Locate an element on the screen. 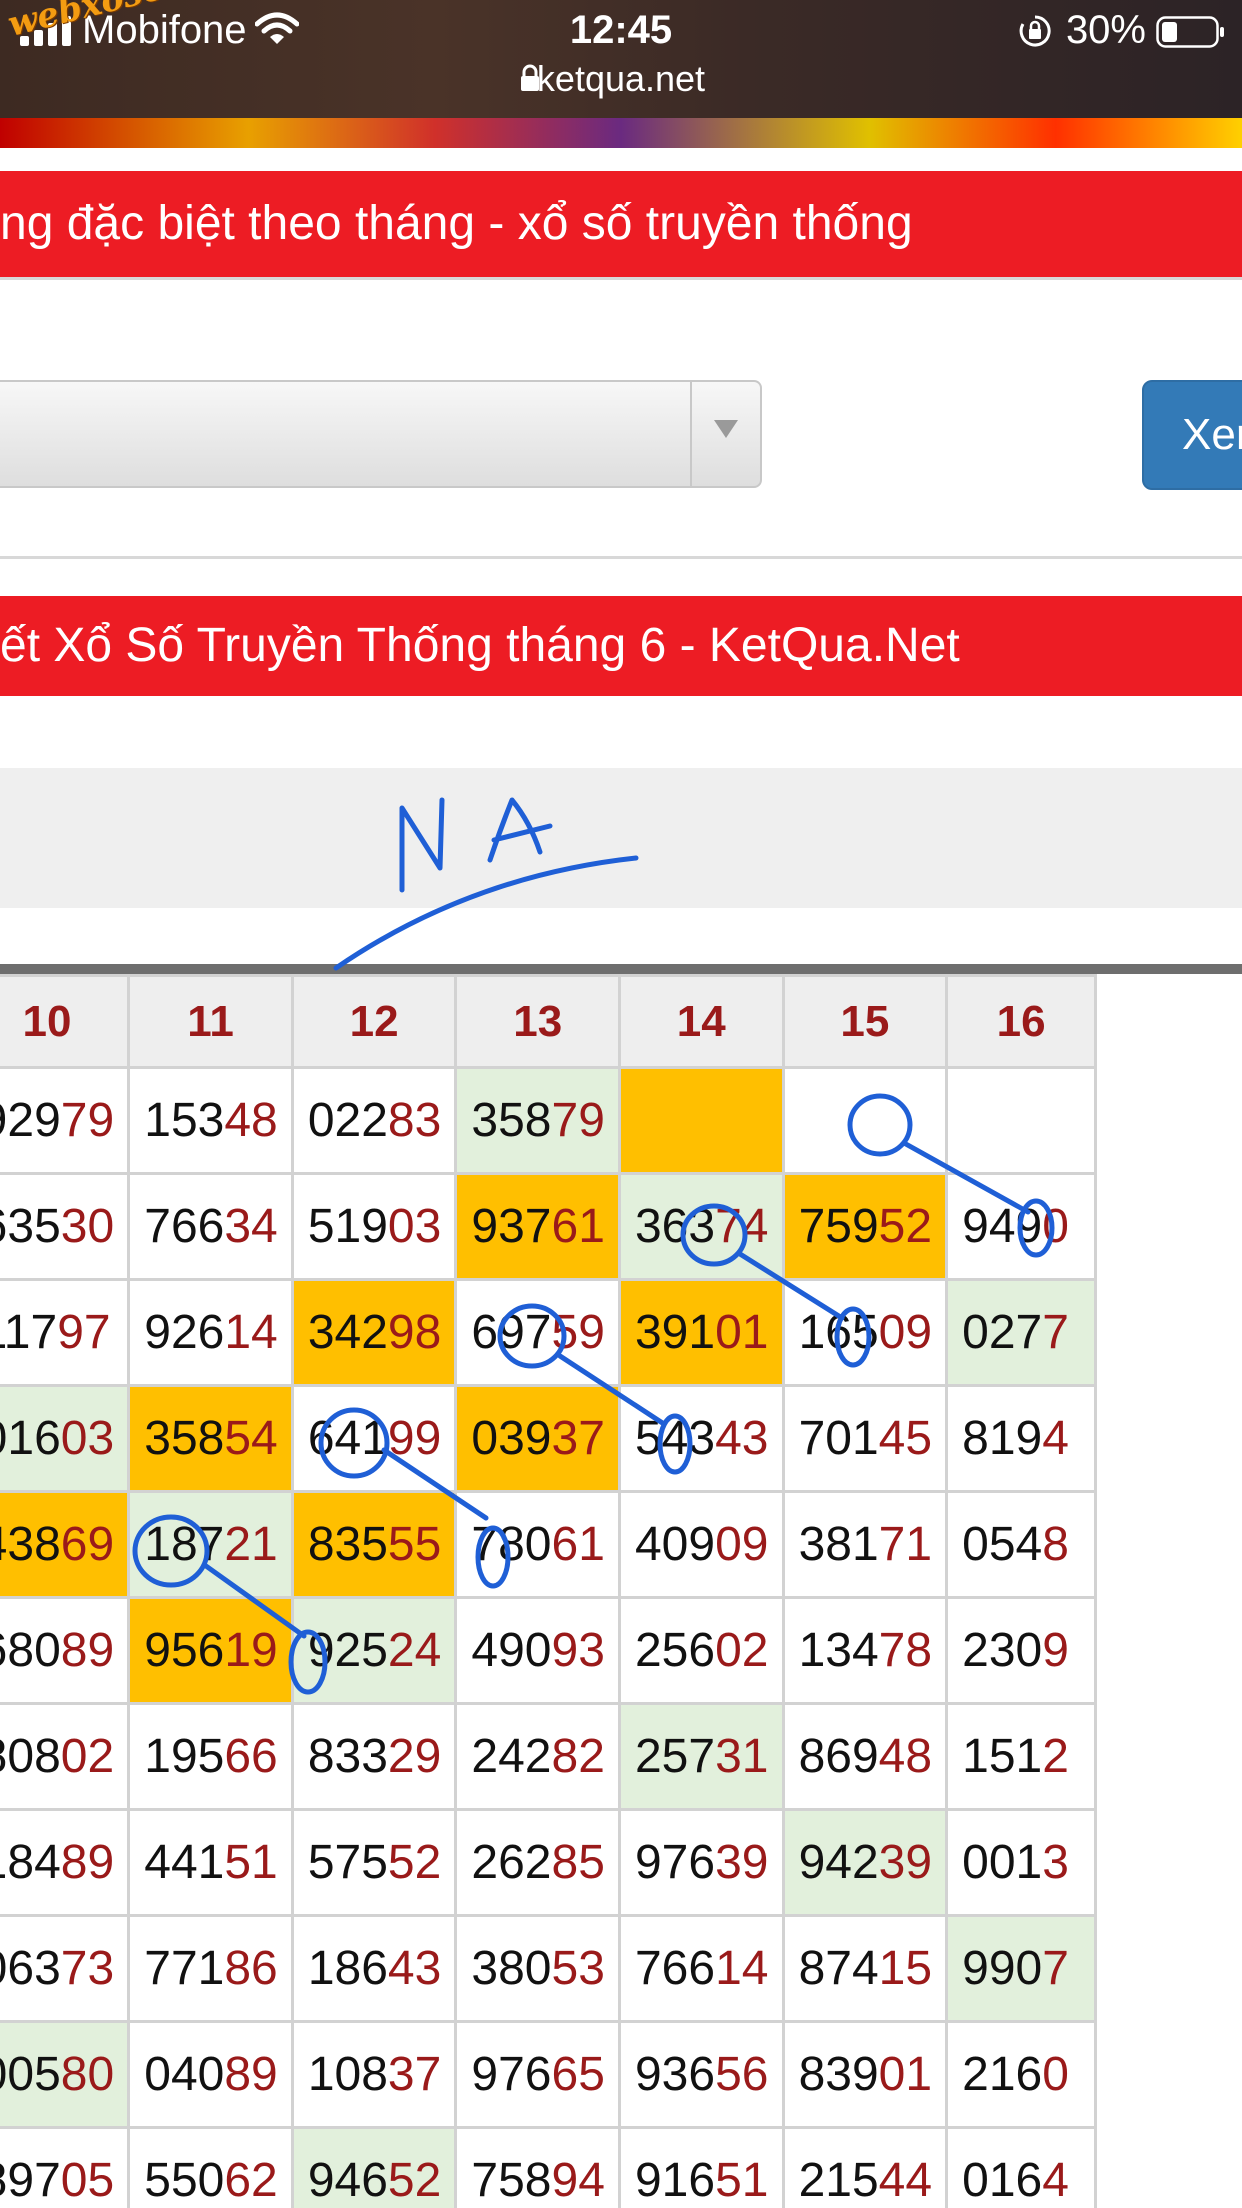  result-cell: 02283 is located at coordinates (374, 1120).